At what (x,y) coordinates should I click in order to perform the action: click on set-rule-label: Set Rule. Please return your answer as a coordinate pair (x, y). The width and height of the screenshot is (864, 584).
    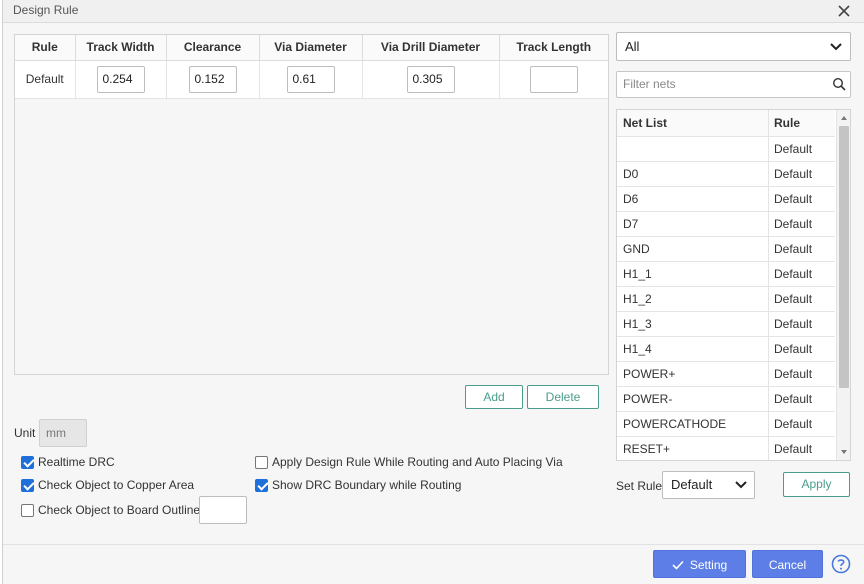
    Looking at the image, I should click on (639, 486).